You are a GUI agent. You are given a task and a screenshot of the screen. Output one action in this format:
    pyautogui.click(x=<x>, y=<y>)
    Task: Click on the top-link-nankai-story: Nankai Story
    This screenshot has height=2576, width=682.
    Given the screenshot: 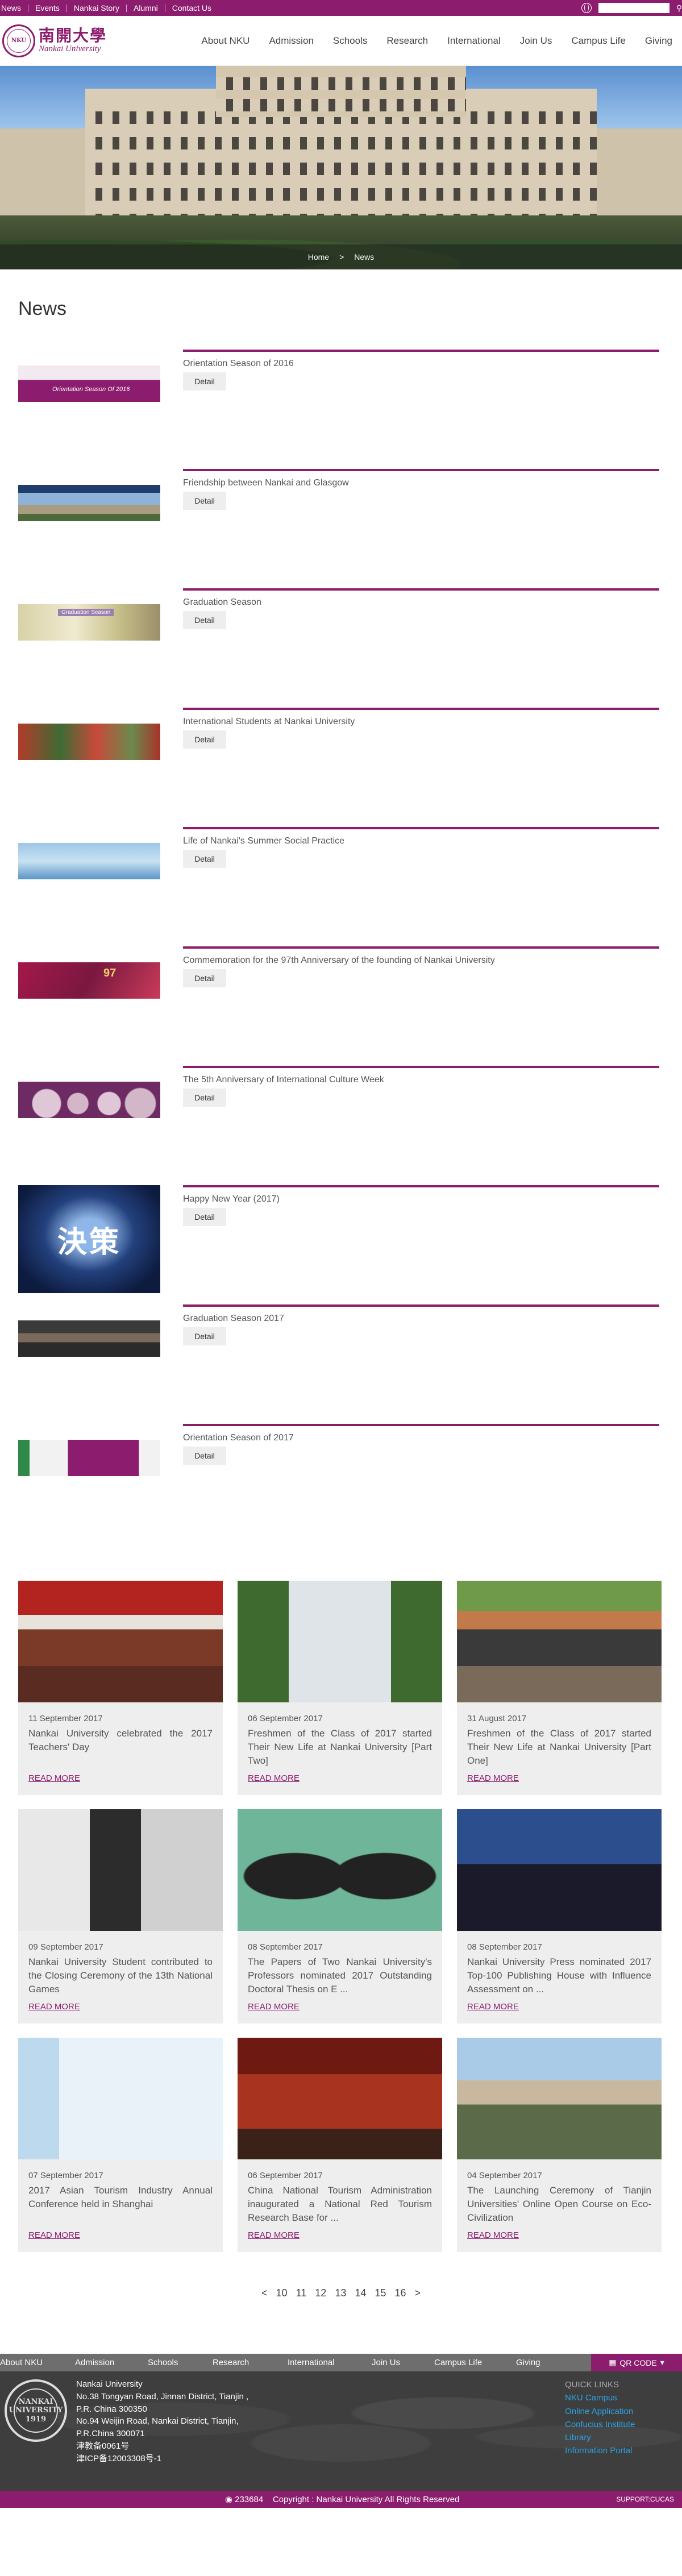 What is the action you would take?
    pyautogui.click(x=96, y=8)
    